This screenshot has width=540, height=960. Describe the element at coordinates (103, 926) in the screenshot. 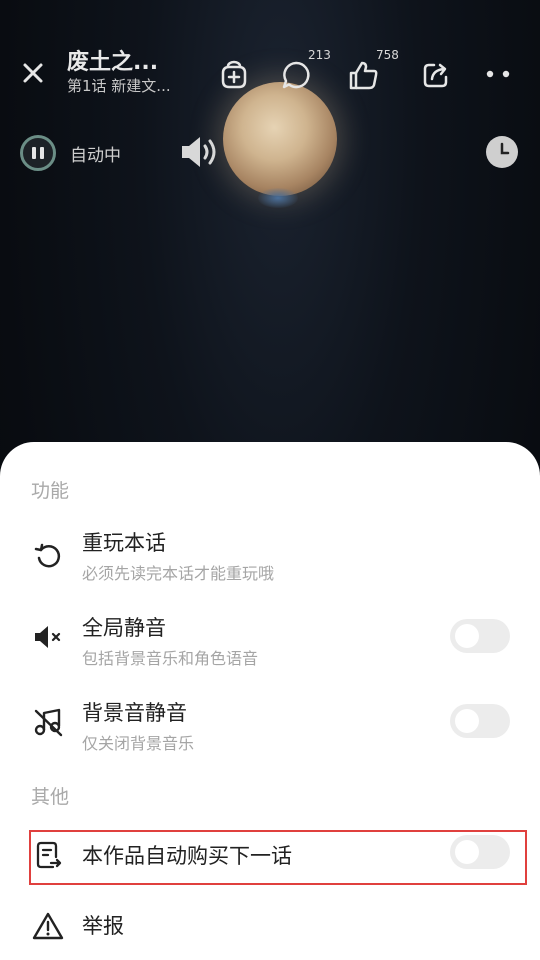

I see `item-title: 举报` at that location.